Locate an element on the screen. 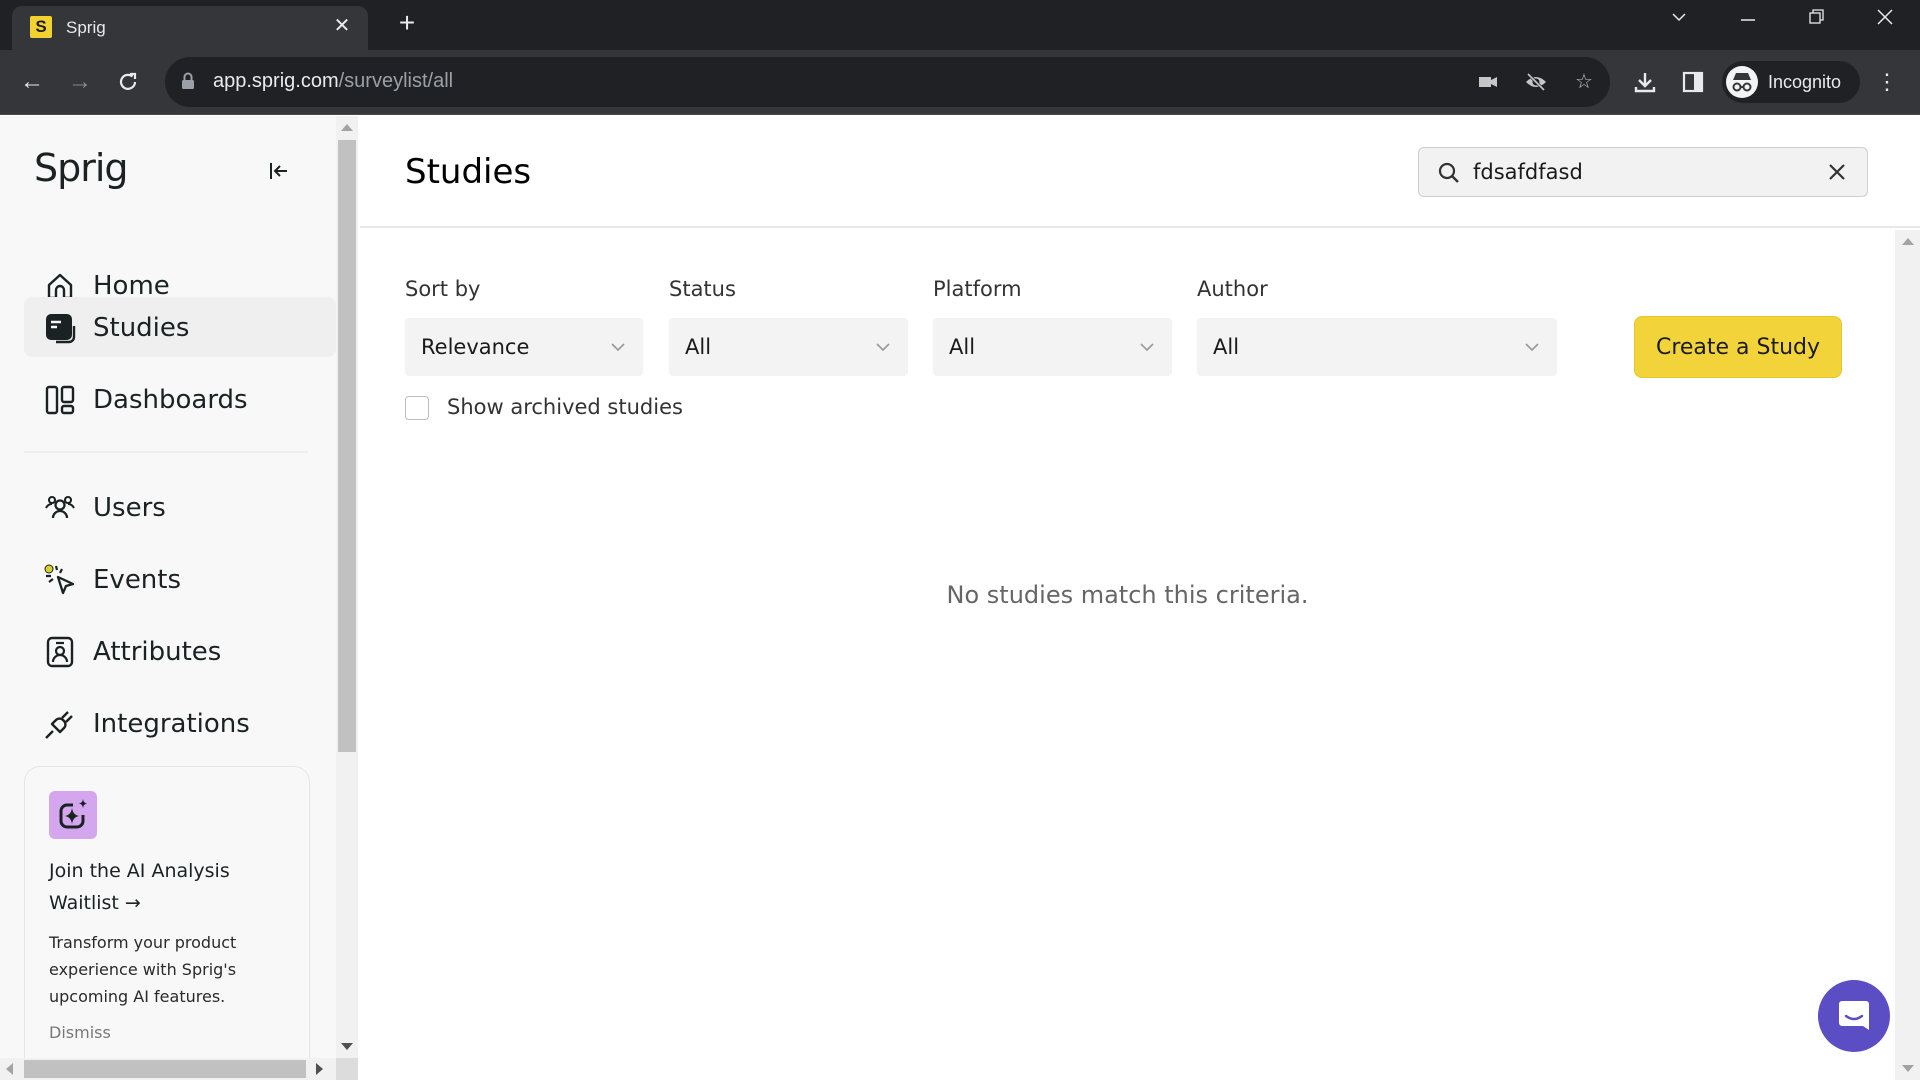 Image resolution: width=1920 pixels, height=1080 pixels. sidebar-item-users: Users is located at coordinates (180, 507).